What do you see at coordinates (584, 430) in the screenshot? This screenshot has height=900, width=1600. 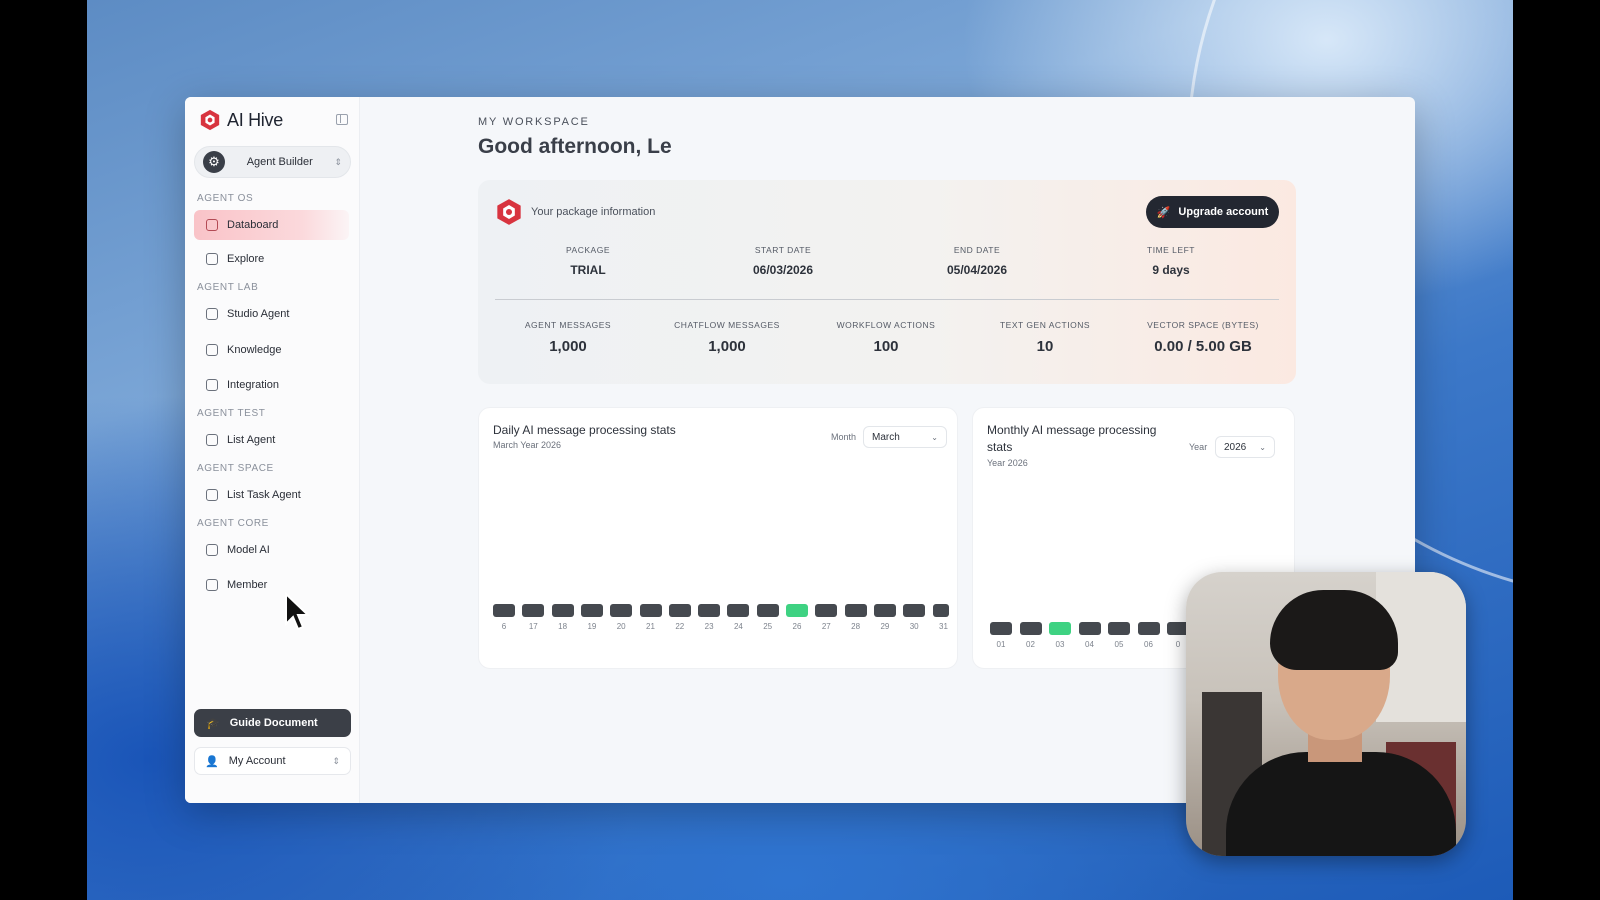 I see `daily-chart-title: Daily AI message processing stats` at bounding box center [584, 430].